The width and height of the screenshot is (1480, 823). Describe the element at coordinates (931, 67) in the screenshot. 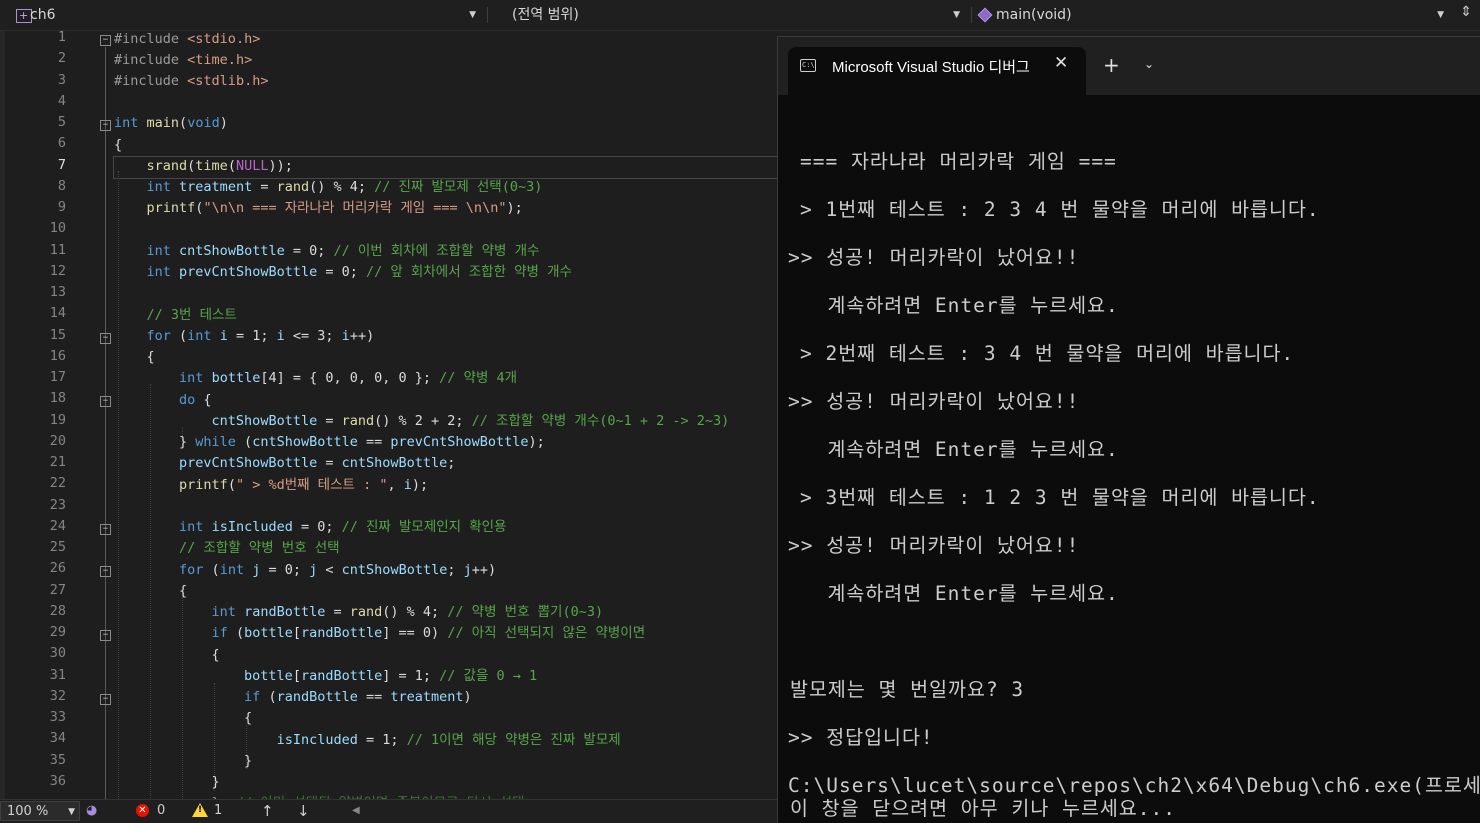

I see `tab-title: Microsoft Visual Studio 디버그` at that location.